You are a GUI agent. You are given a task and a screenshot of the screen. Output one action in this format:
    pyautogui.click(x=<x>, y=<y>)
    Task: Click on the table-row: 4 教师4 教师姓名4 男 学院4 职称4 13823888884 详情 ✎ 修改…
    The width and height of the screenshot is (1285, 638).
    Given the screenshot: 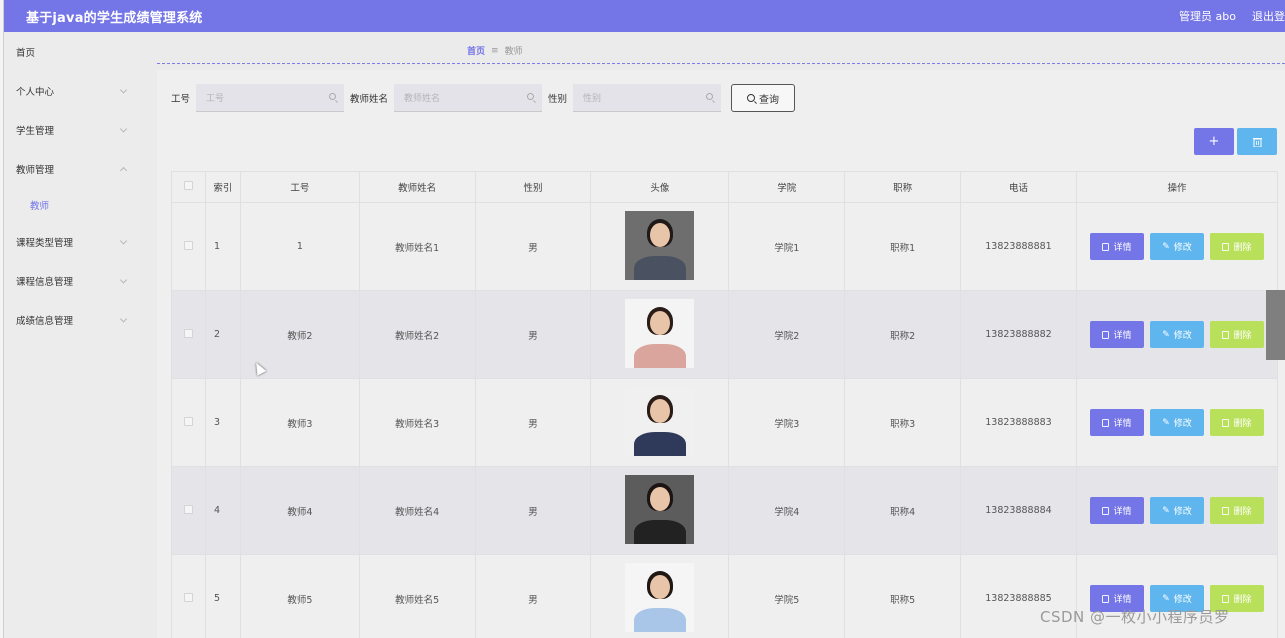 What is the action you would take?
    pyautogui.click(x=725, y=510)
    